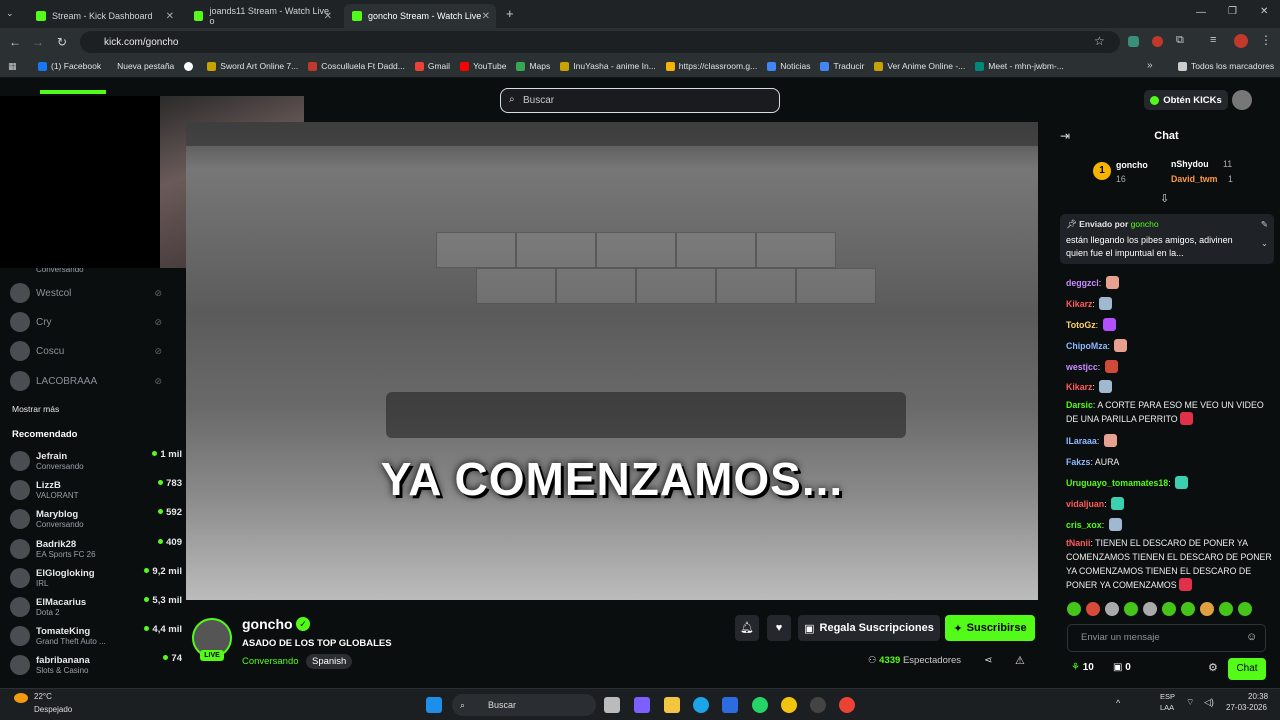  Describe the element at coordinates (96, 322) in the screenshot. I see `sidebar-item-cry: Cry ⊘` at that location.